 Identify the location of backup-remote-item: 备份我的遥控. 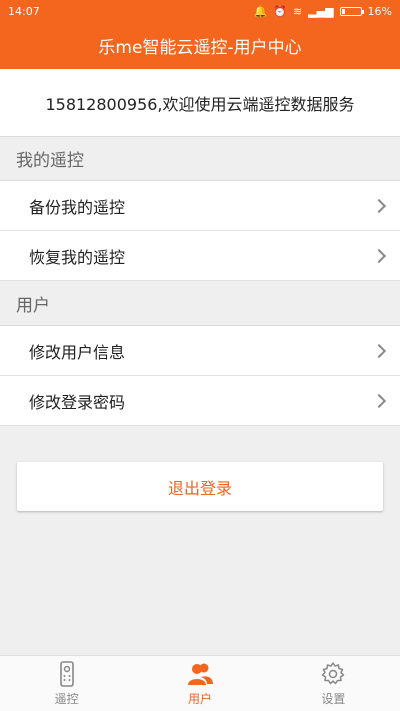
(200, 206).